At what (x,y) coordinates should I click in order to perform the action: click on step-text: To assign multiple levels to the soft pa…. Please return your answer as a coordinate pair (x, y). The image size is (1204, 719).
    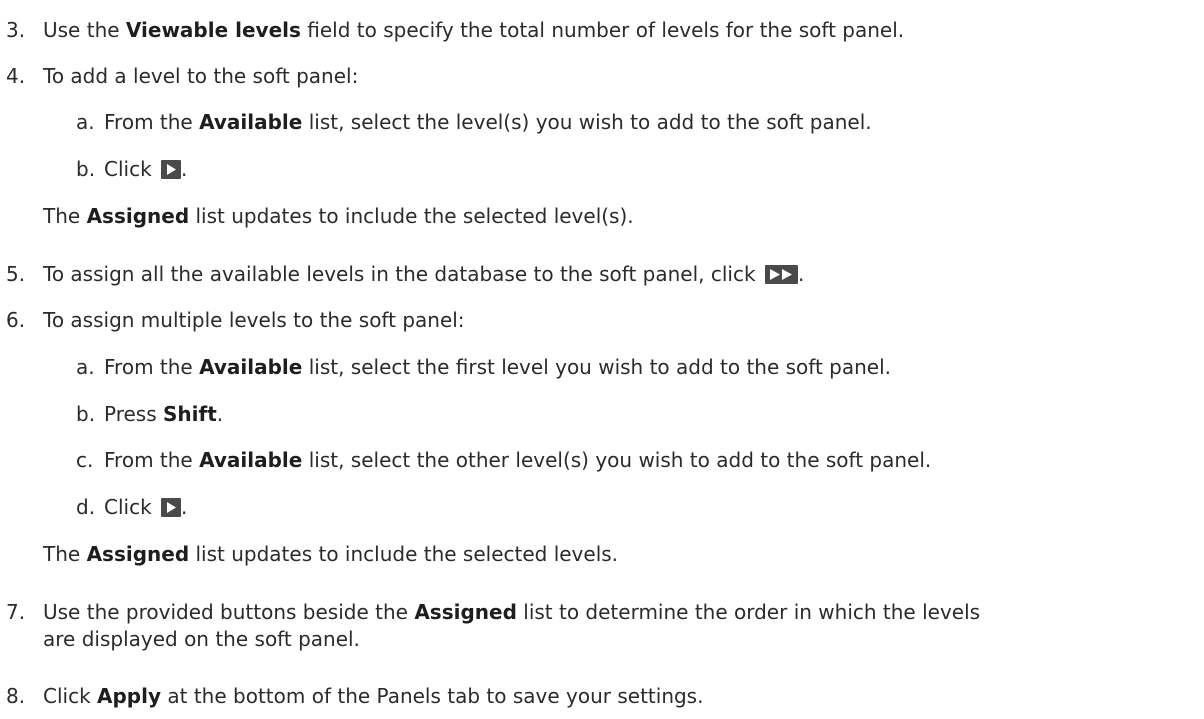
    Looking at the image, I should click on (254, 320).